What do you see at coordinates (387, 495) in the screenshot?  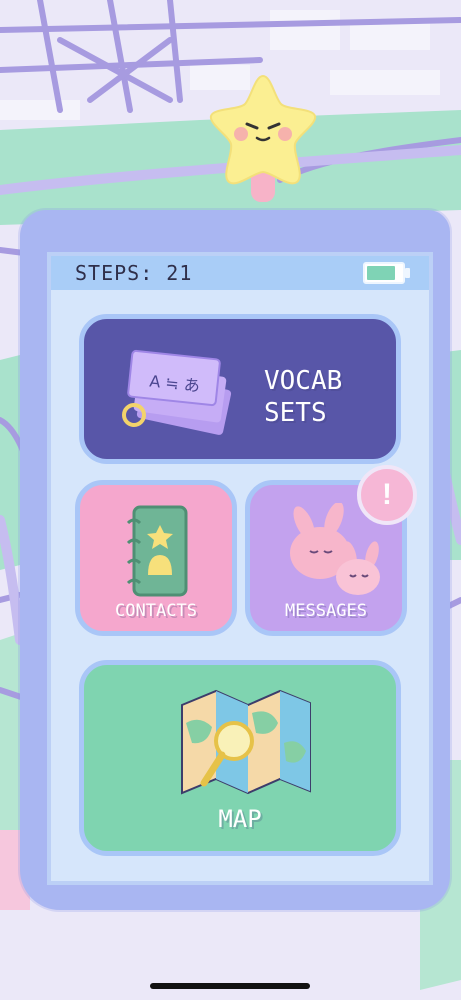 I see `messages-alert-badge: !` at bounding box center [387, 495].